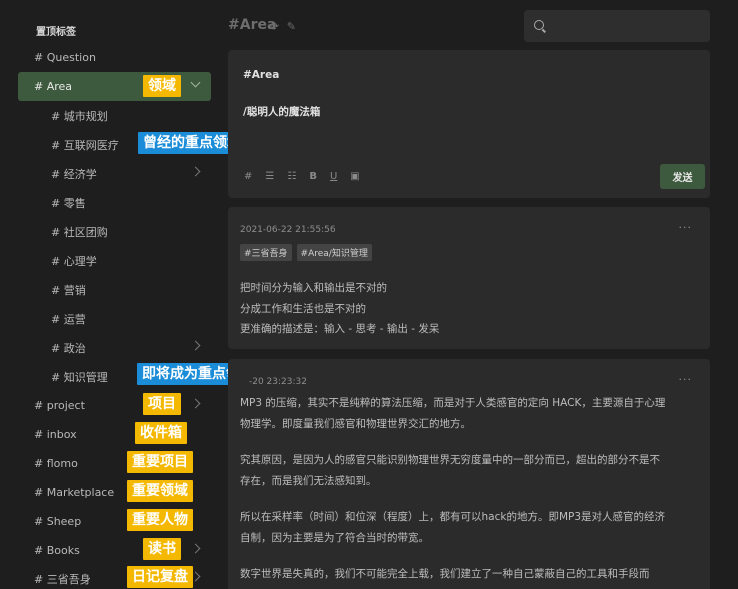  I want to click on memo-tags: #三省吾身 #Area/知识管理, so click(306, 252).